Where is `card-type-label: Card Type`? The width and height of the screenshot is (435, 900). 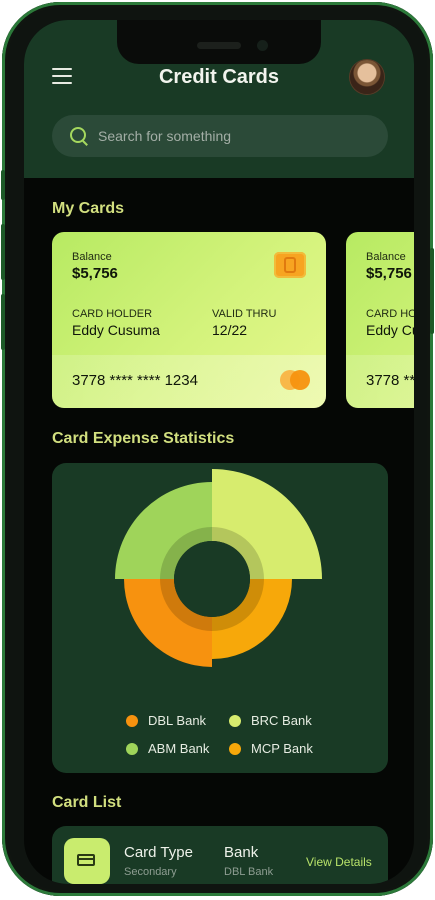 card-type-label: Card Type is located at coordinates (158, 852).